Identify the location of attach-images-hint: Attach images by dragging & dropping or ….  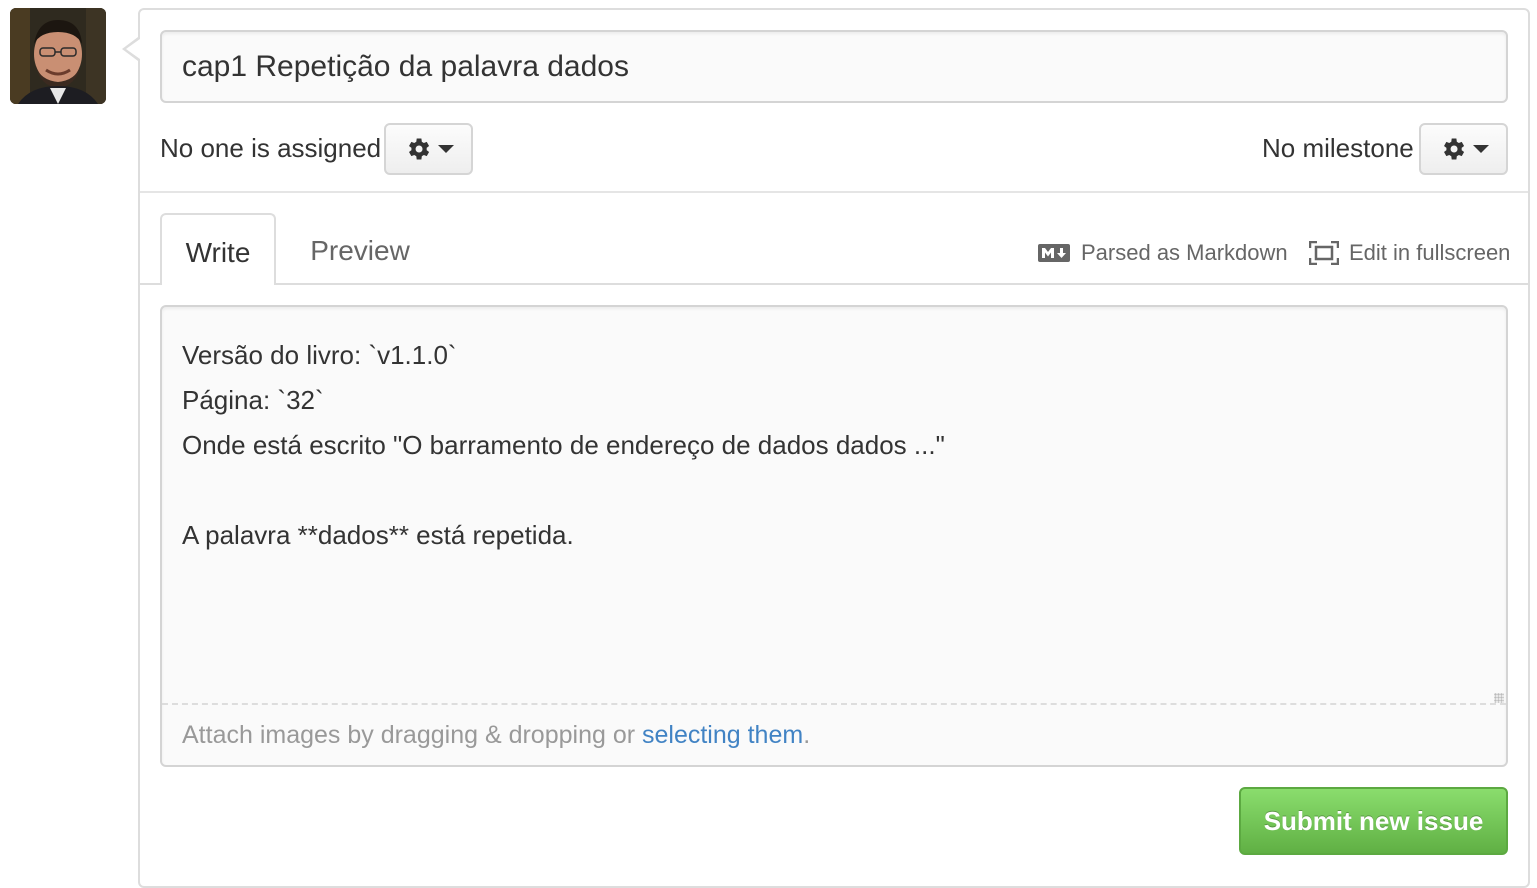
(496, 735).